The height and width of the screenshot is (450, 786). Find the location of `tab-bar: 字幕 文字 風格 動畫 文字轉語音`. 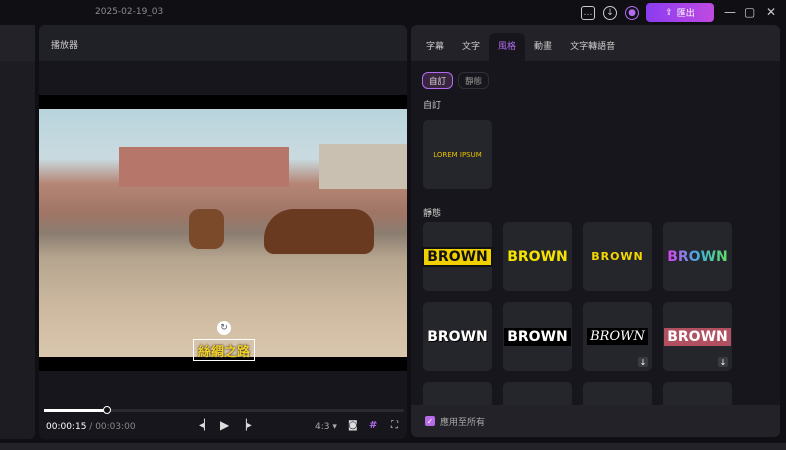

tab-bar: 字幕 文字 風格 動畫 文字轉語音 is located at coordinates (595, 43).